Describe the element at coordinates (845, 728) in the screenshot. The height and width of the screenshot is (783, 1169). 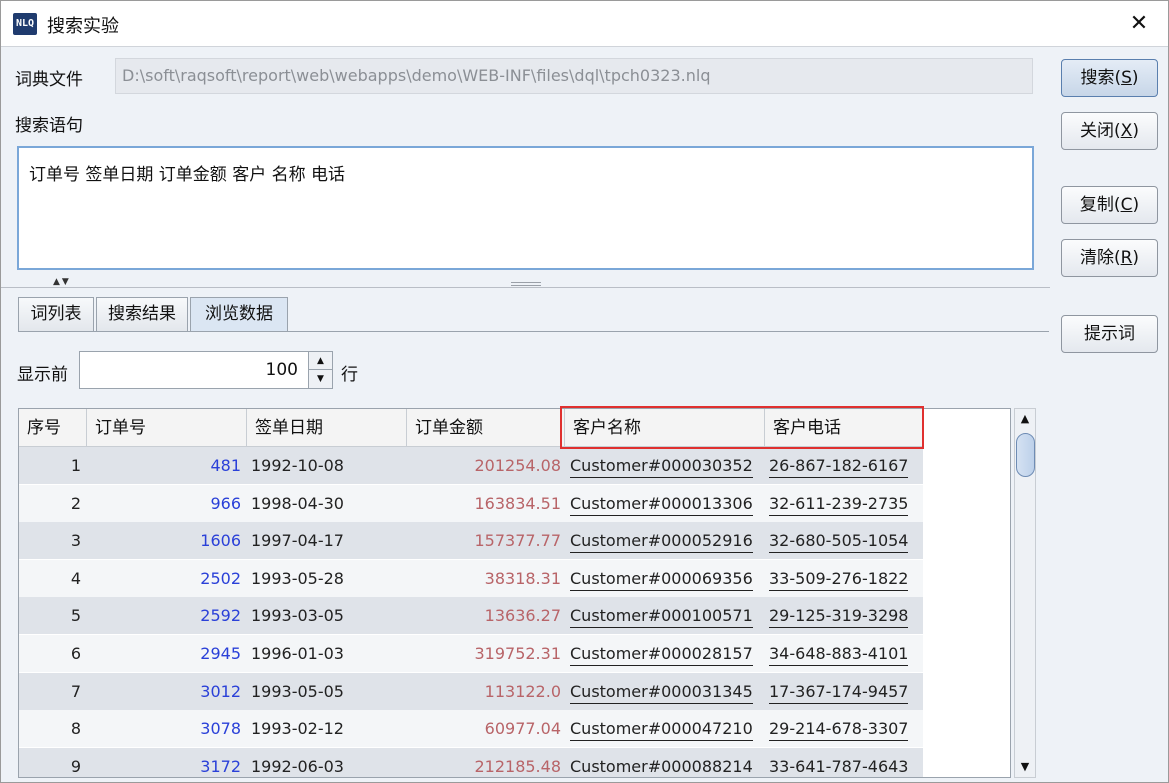
I see `table-cell: 29-214-678-3307` at that location.